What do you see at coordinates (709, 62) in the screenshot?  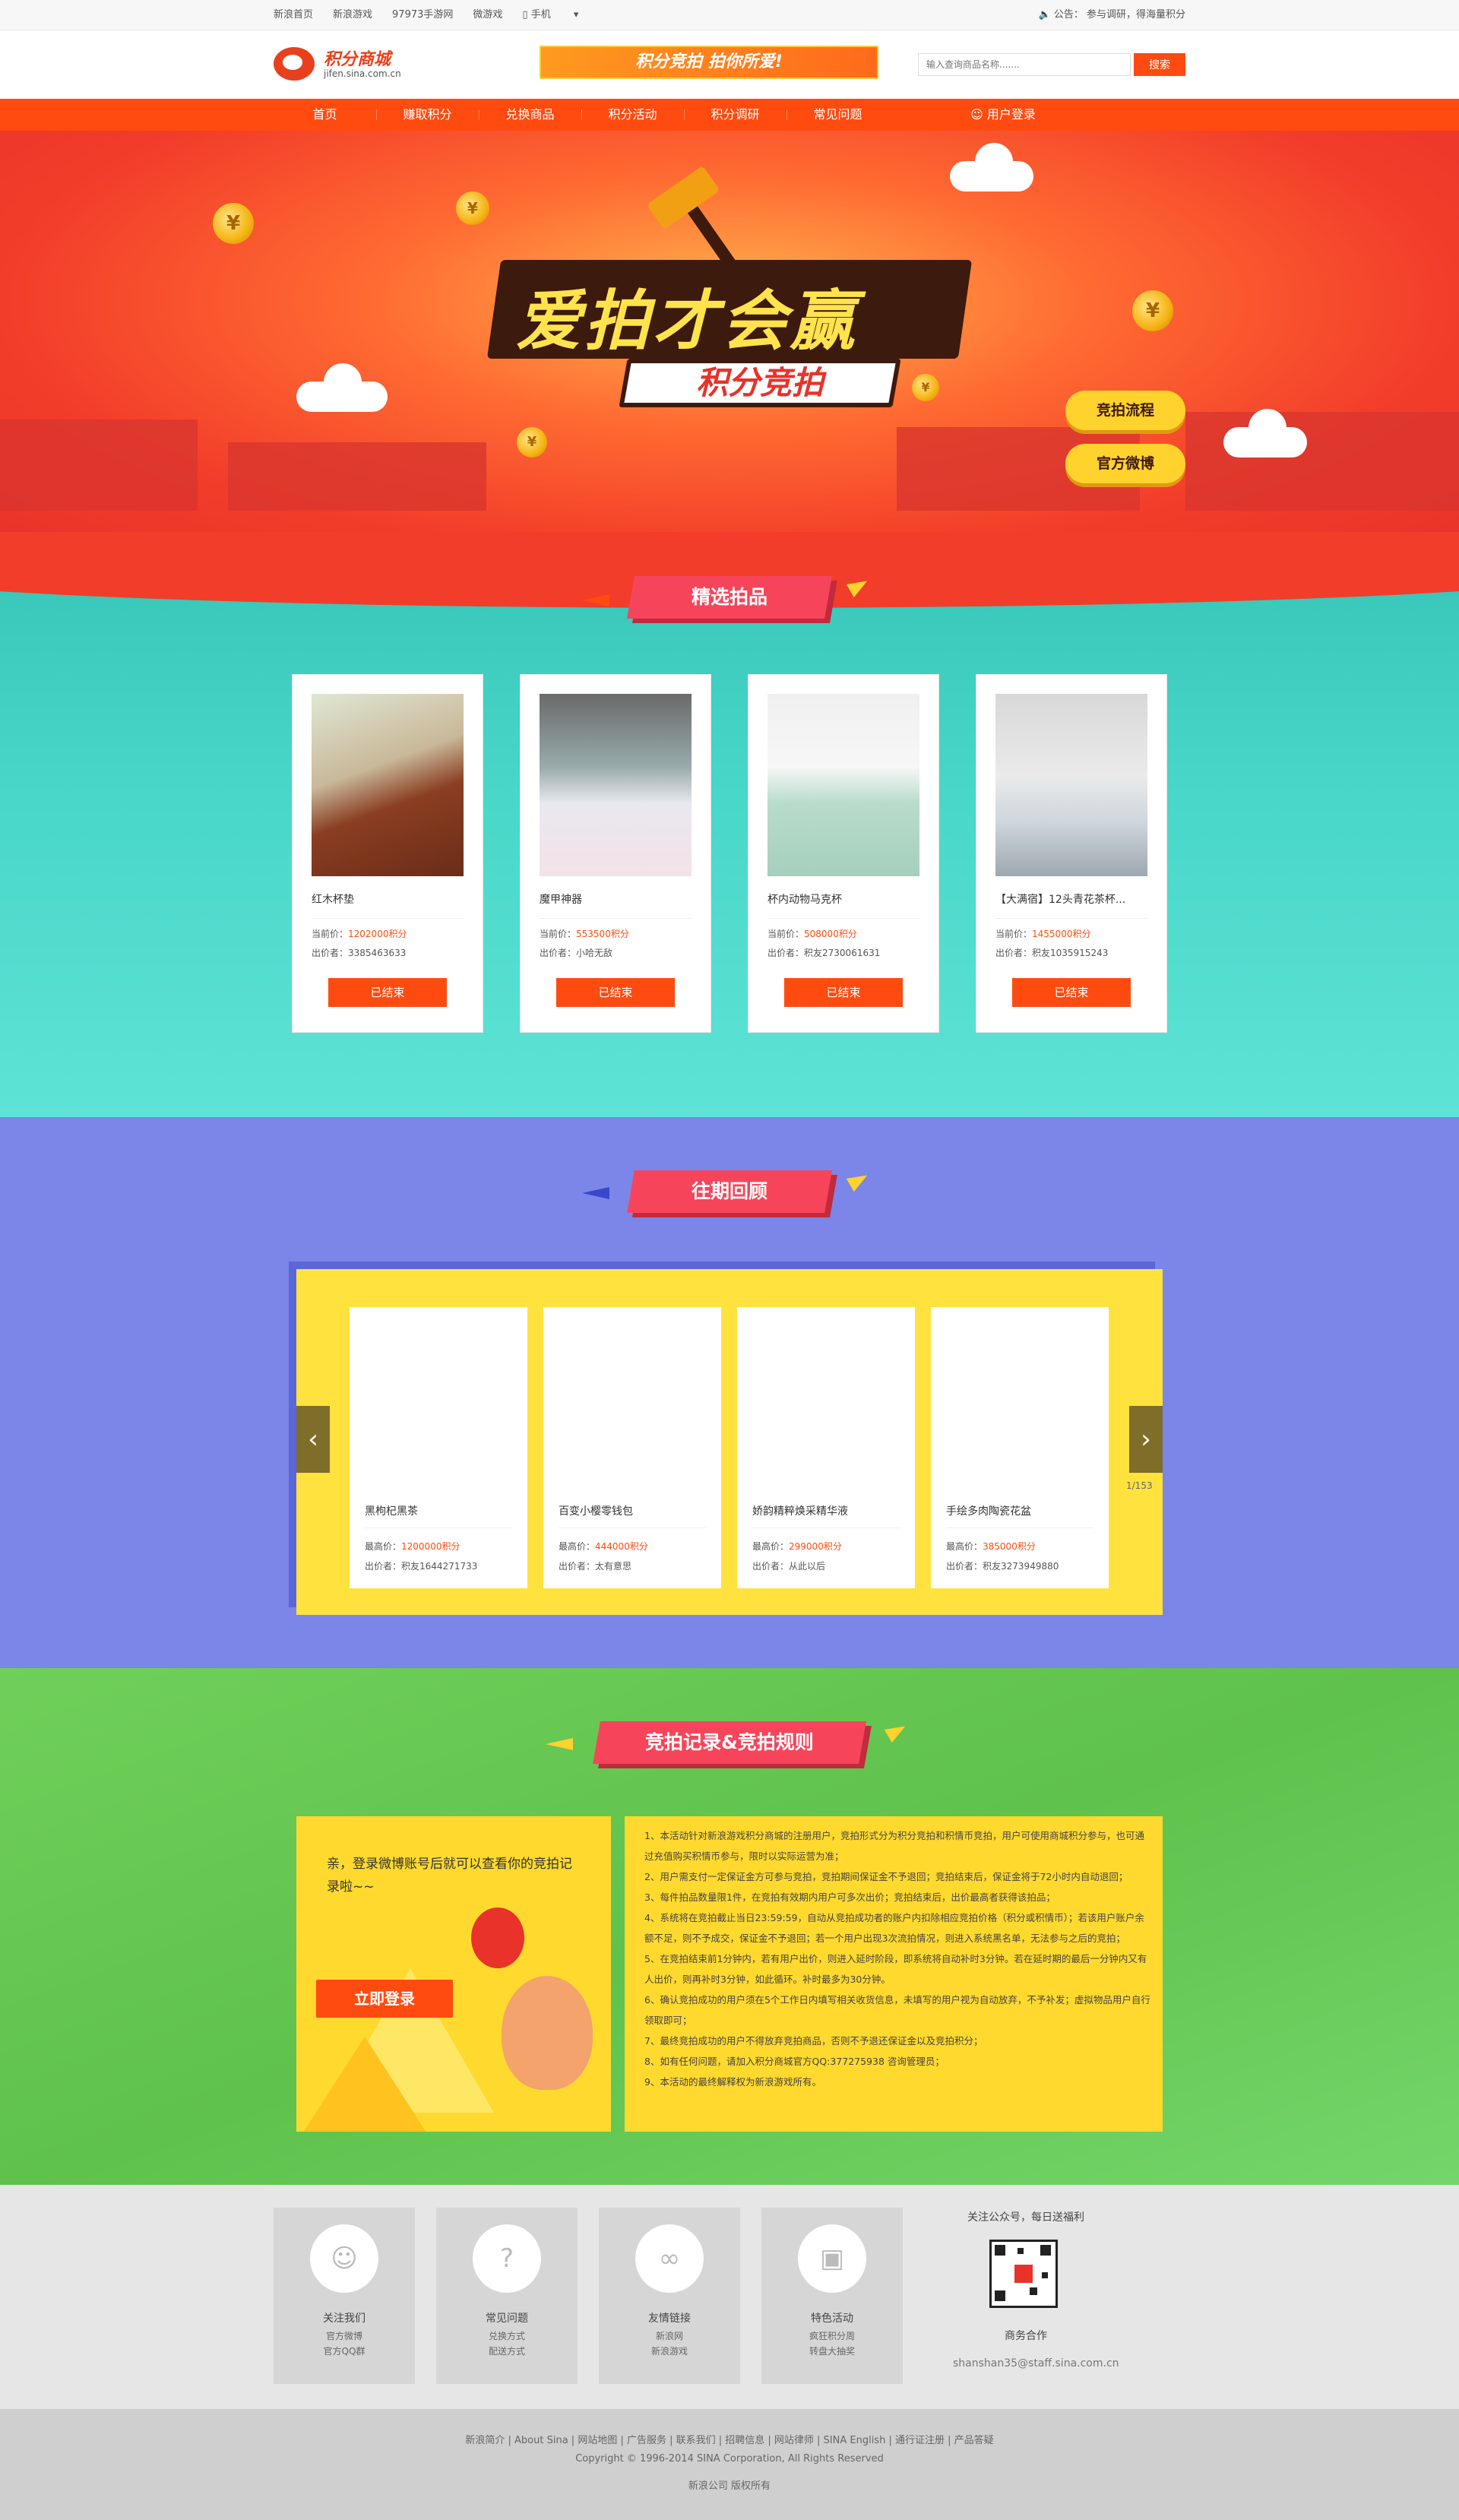 I see `header-ad-banner: 积分竞拍 拍你所爱!` at bounding box center [709, 62].